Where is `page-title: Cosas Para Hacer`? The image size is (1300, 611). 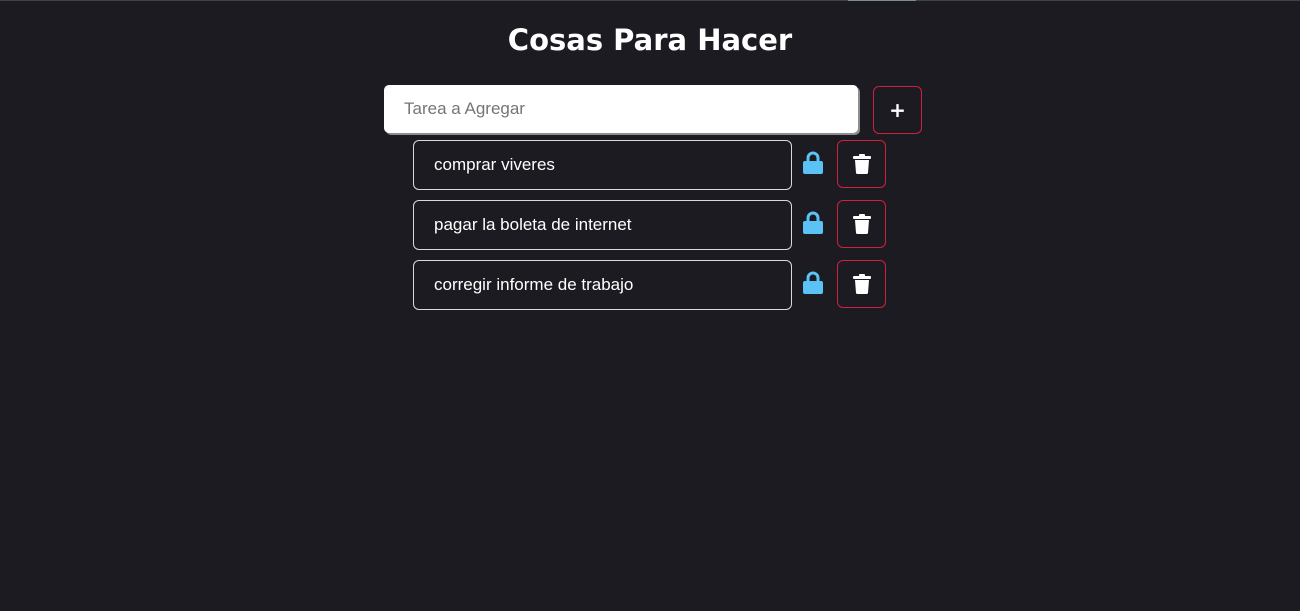
page-title: Cosas Para Hacer is located at coordinates (650, 40).